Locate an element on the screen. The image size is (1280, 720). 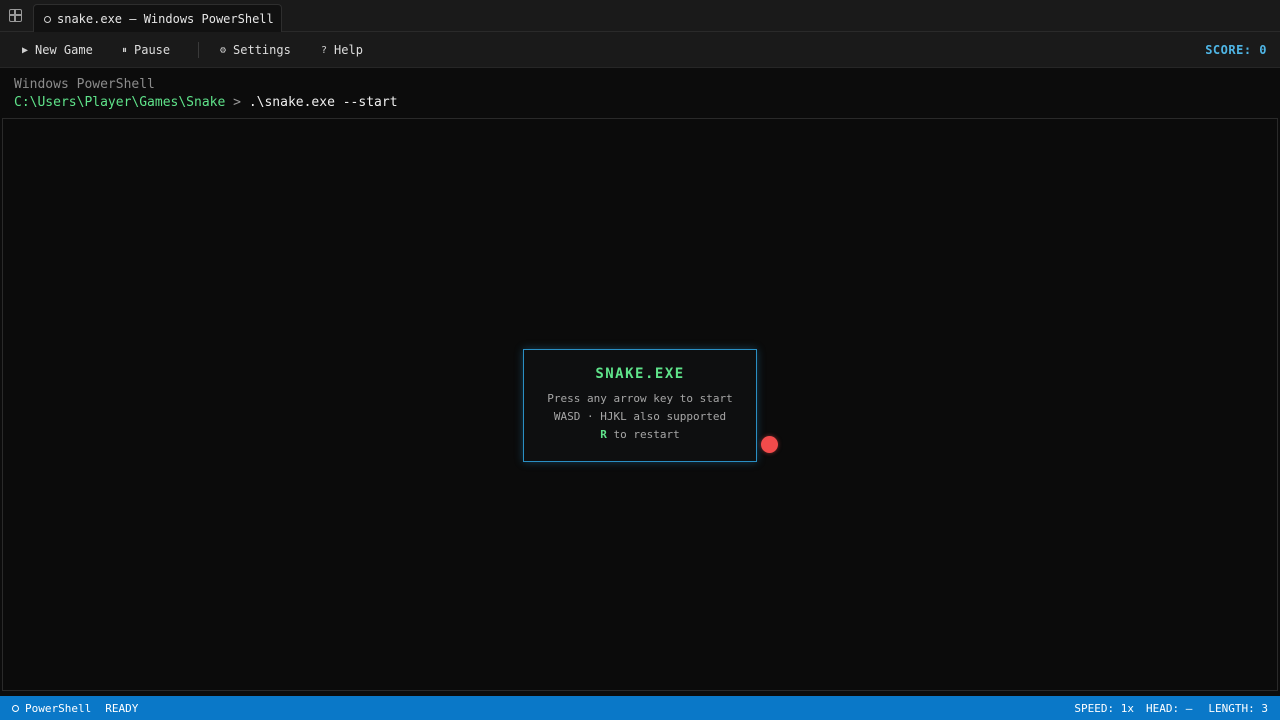
dialog-restart-hint: R to restart is located at coordinates (640, 435).